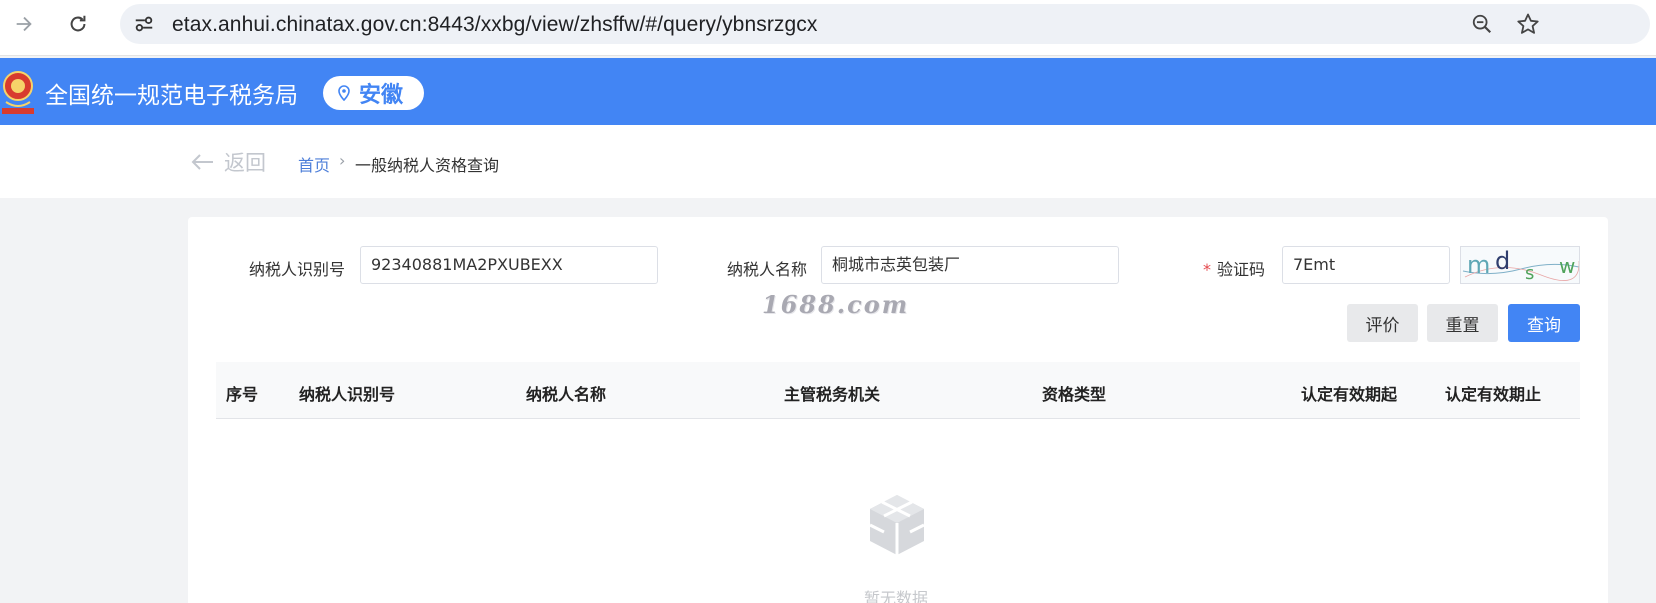  What do you see at coordinates (1544, 323) in the screenshot?
I see `query-button: 查询` at bounding box center [1544, 323].